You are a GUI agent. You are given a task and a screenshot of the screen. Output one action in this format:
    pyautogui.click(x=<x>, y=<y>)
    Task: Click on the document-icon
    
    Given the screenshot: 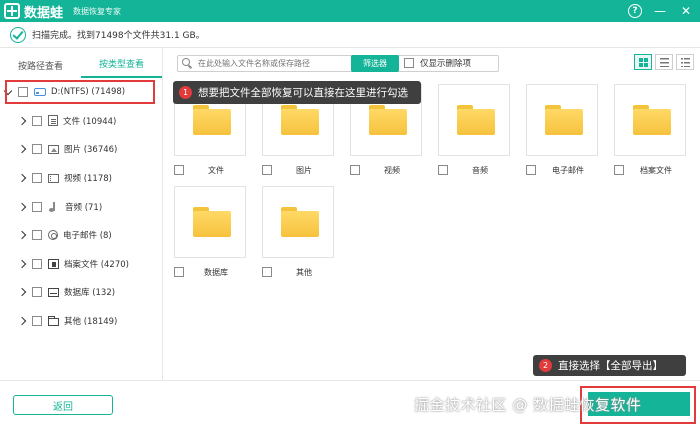 What is the action you would take?
    pyautogui.click(x=53, y=121)
    